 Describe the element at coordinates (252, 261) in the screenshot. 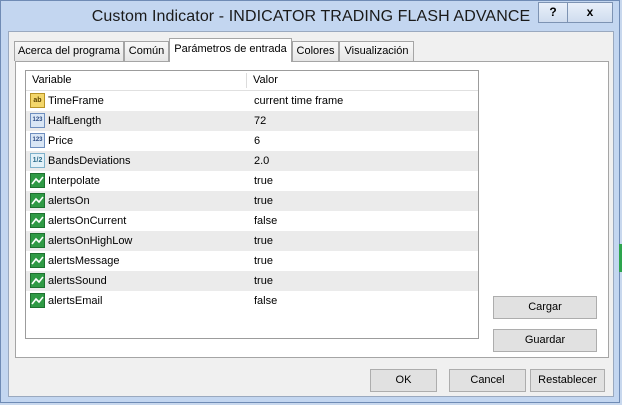

I see `table-row: alertsMessage true` at that location.